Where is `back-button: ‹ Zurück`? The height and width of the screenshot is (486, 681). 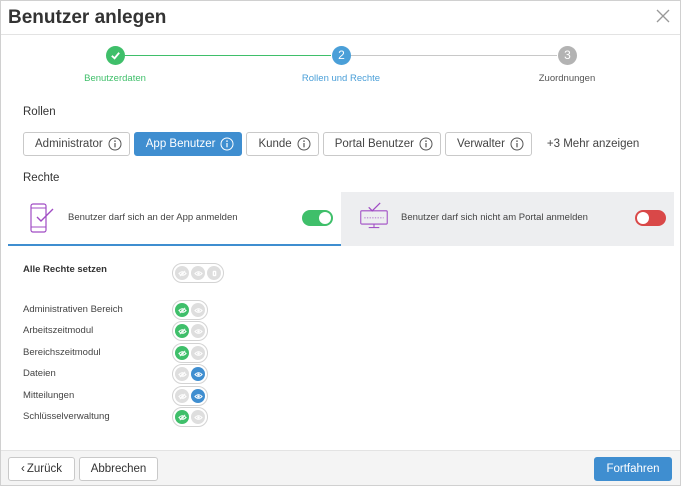 back-button: ‹ Zurück is located at coordinates (41, 469).